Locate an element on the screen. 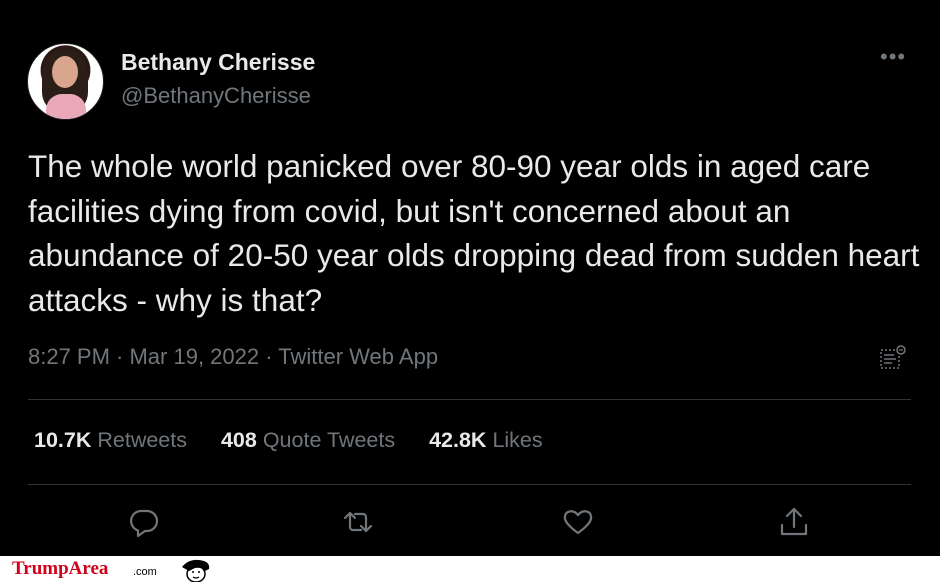  brand-suffix: .com is located at coordinates (145, 572).